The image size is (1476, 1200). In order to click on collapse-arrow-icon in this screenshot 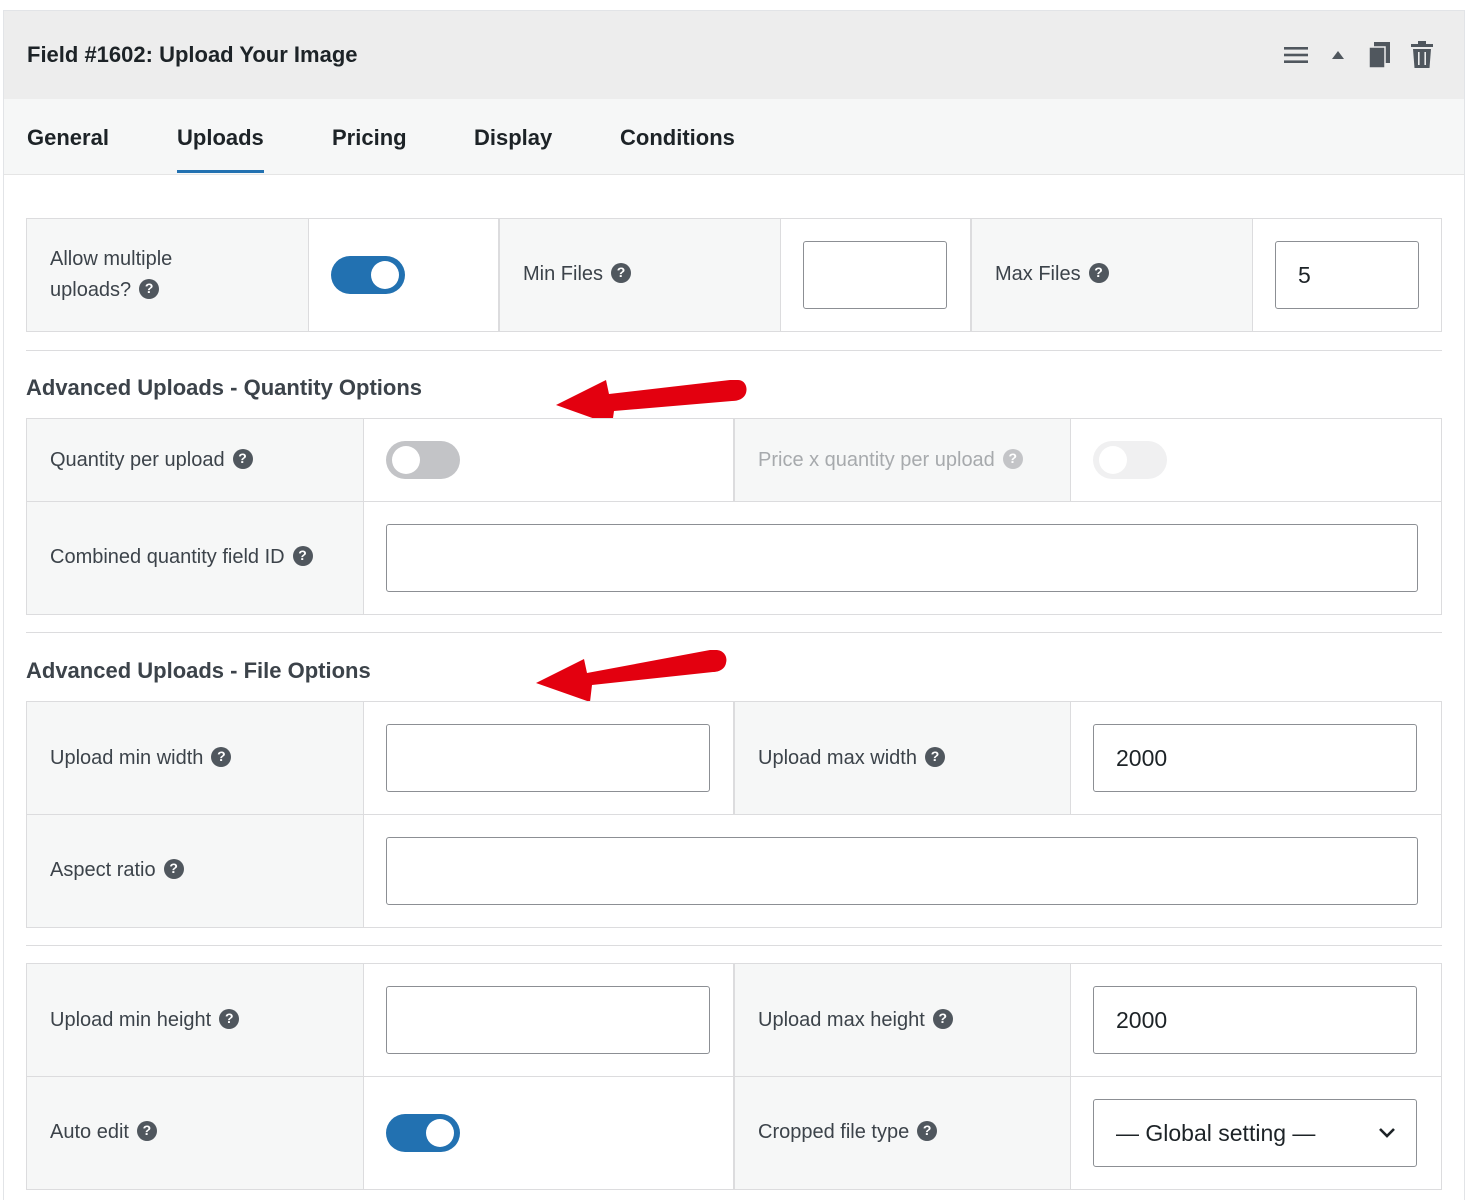, I will do `click(1338, 55)`.